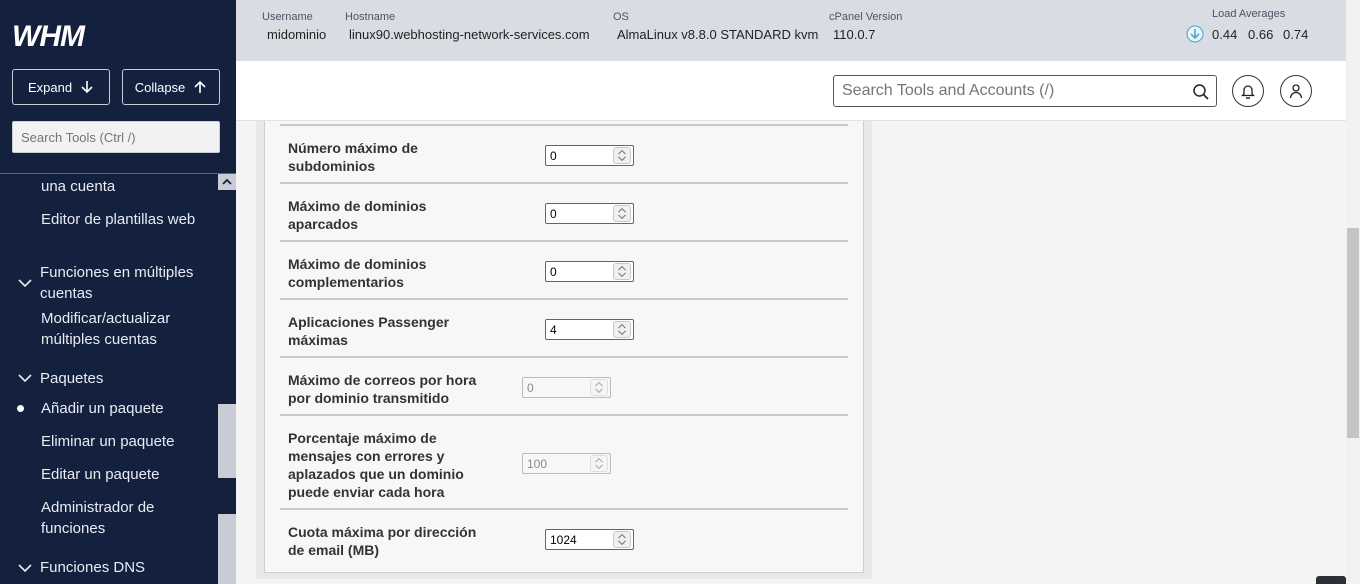 The image size is (1360, 584). Describe the element at coordinates (589, 329) in the screenshot. I see `max-passenger-apps-input: 4` at that location.